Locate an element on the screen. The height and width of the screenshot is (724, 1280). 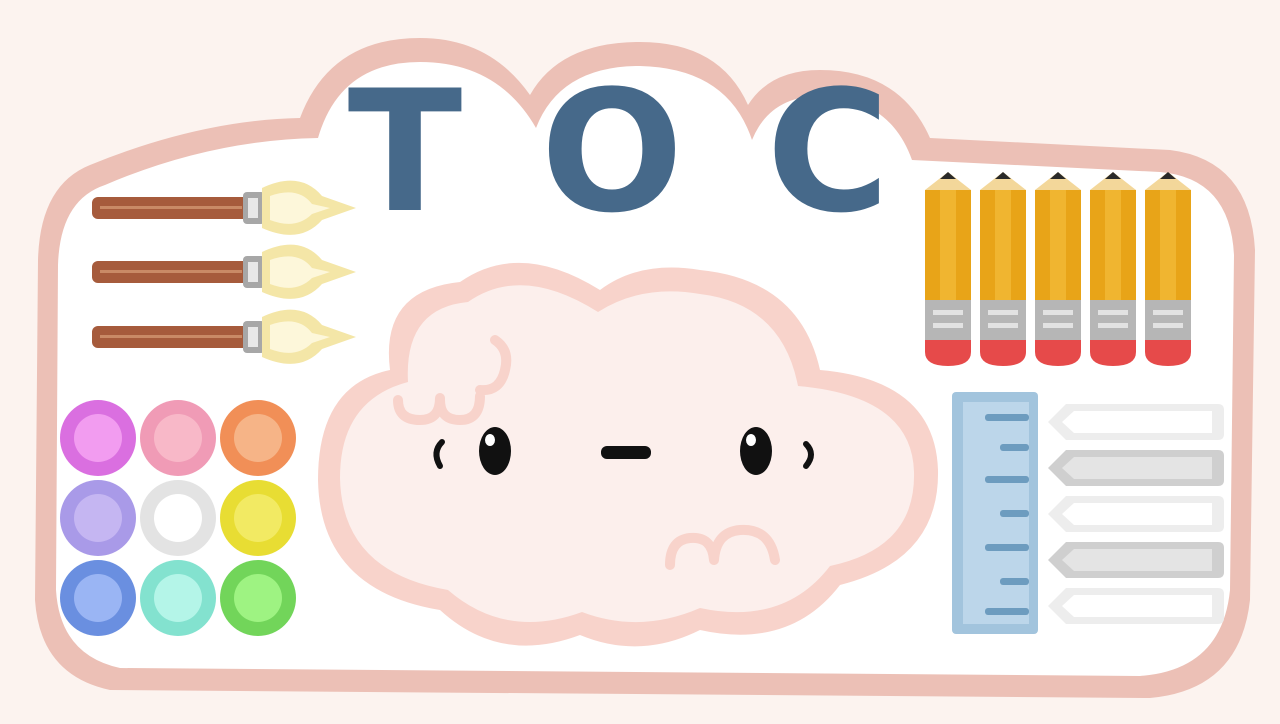
brushes is located at coordinates (224, 272).